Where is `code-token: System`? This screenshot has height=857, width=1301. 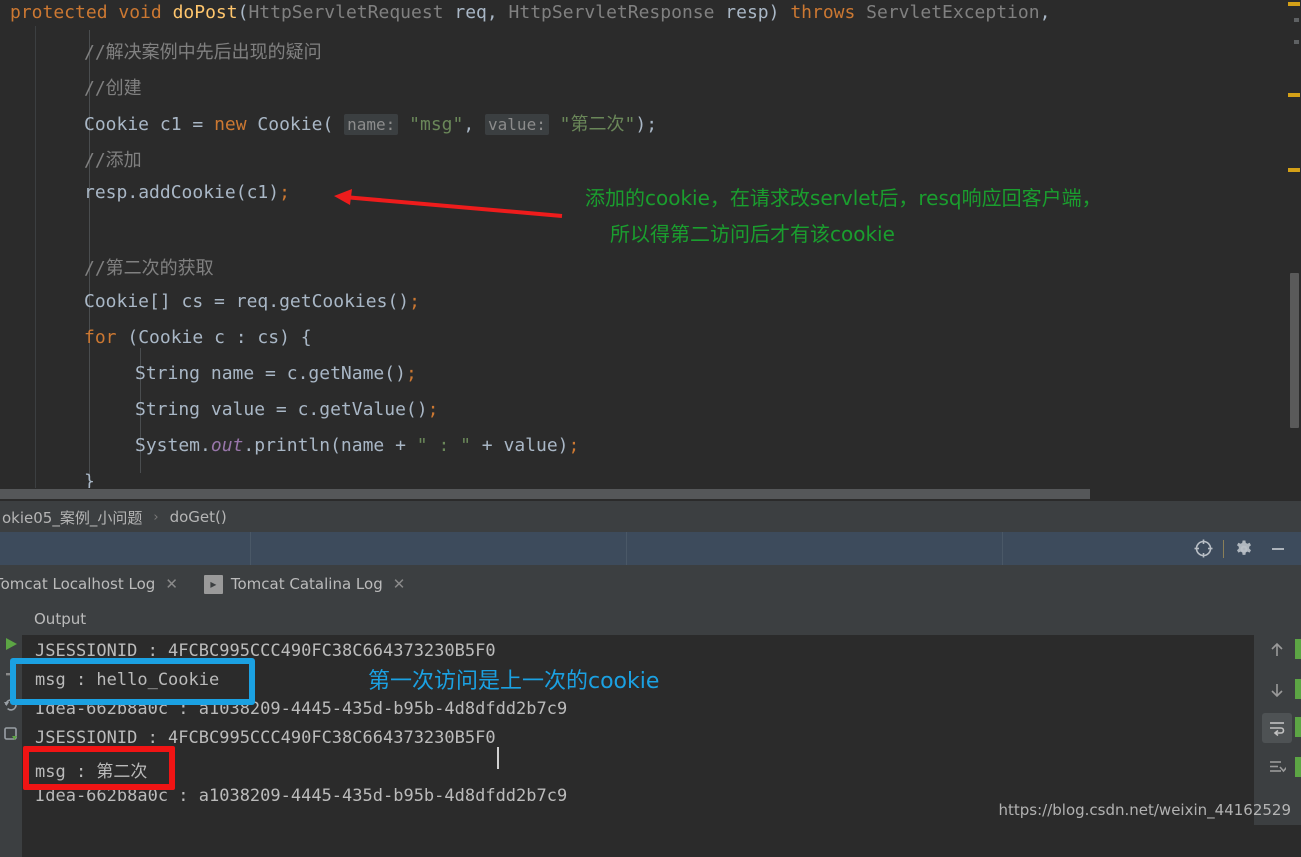
code-token: System is located at coordinates (168, 445).